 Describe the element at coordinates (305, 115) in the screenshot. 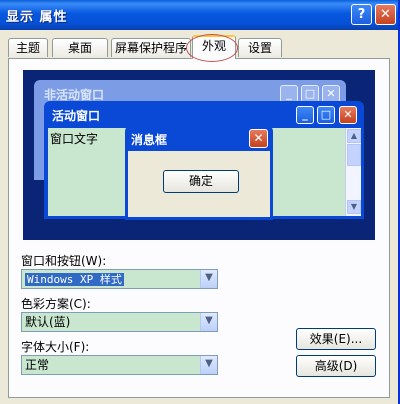

I see `minimize-icon: _` at that location.